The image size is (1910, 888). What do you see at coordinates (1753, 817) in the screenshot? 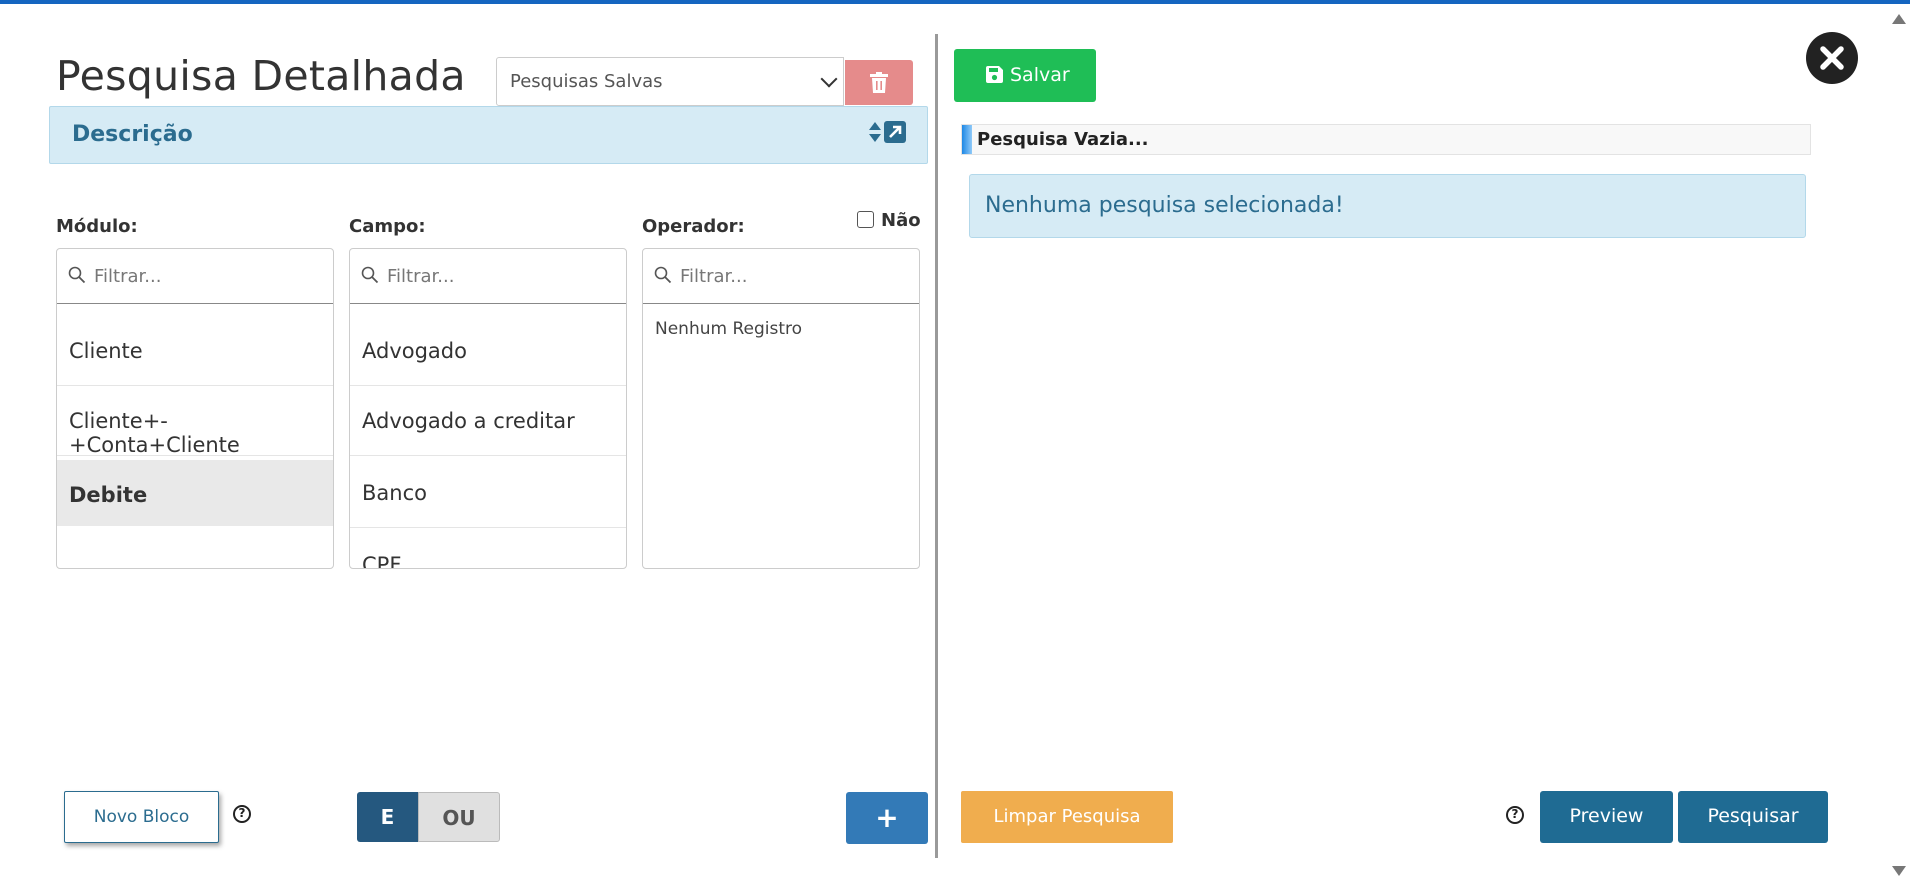
I see `search-button: Pesquisar` at bounding box center [1753, 817].